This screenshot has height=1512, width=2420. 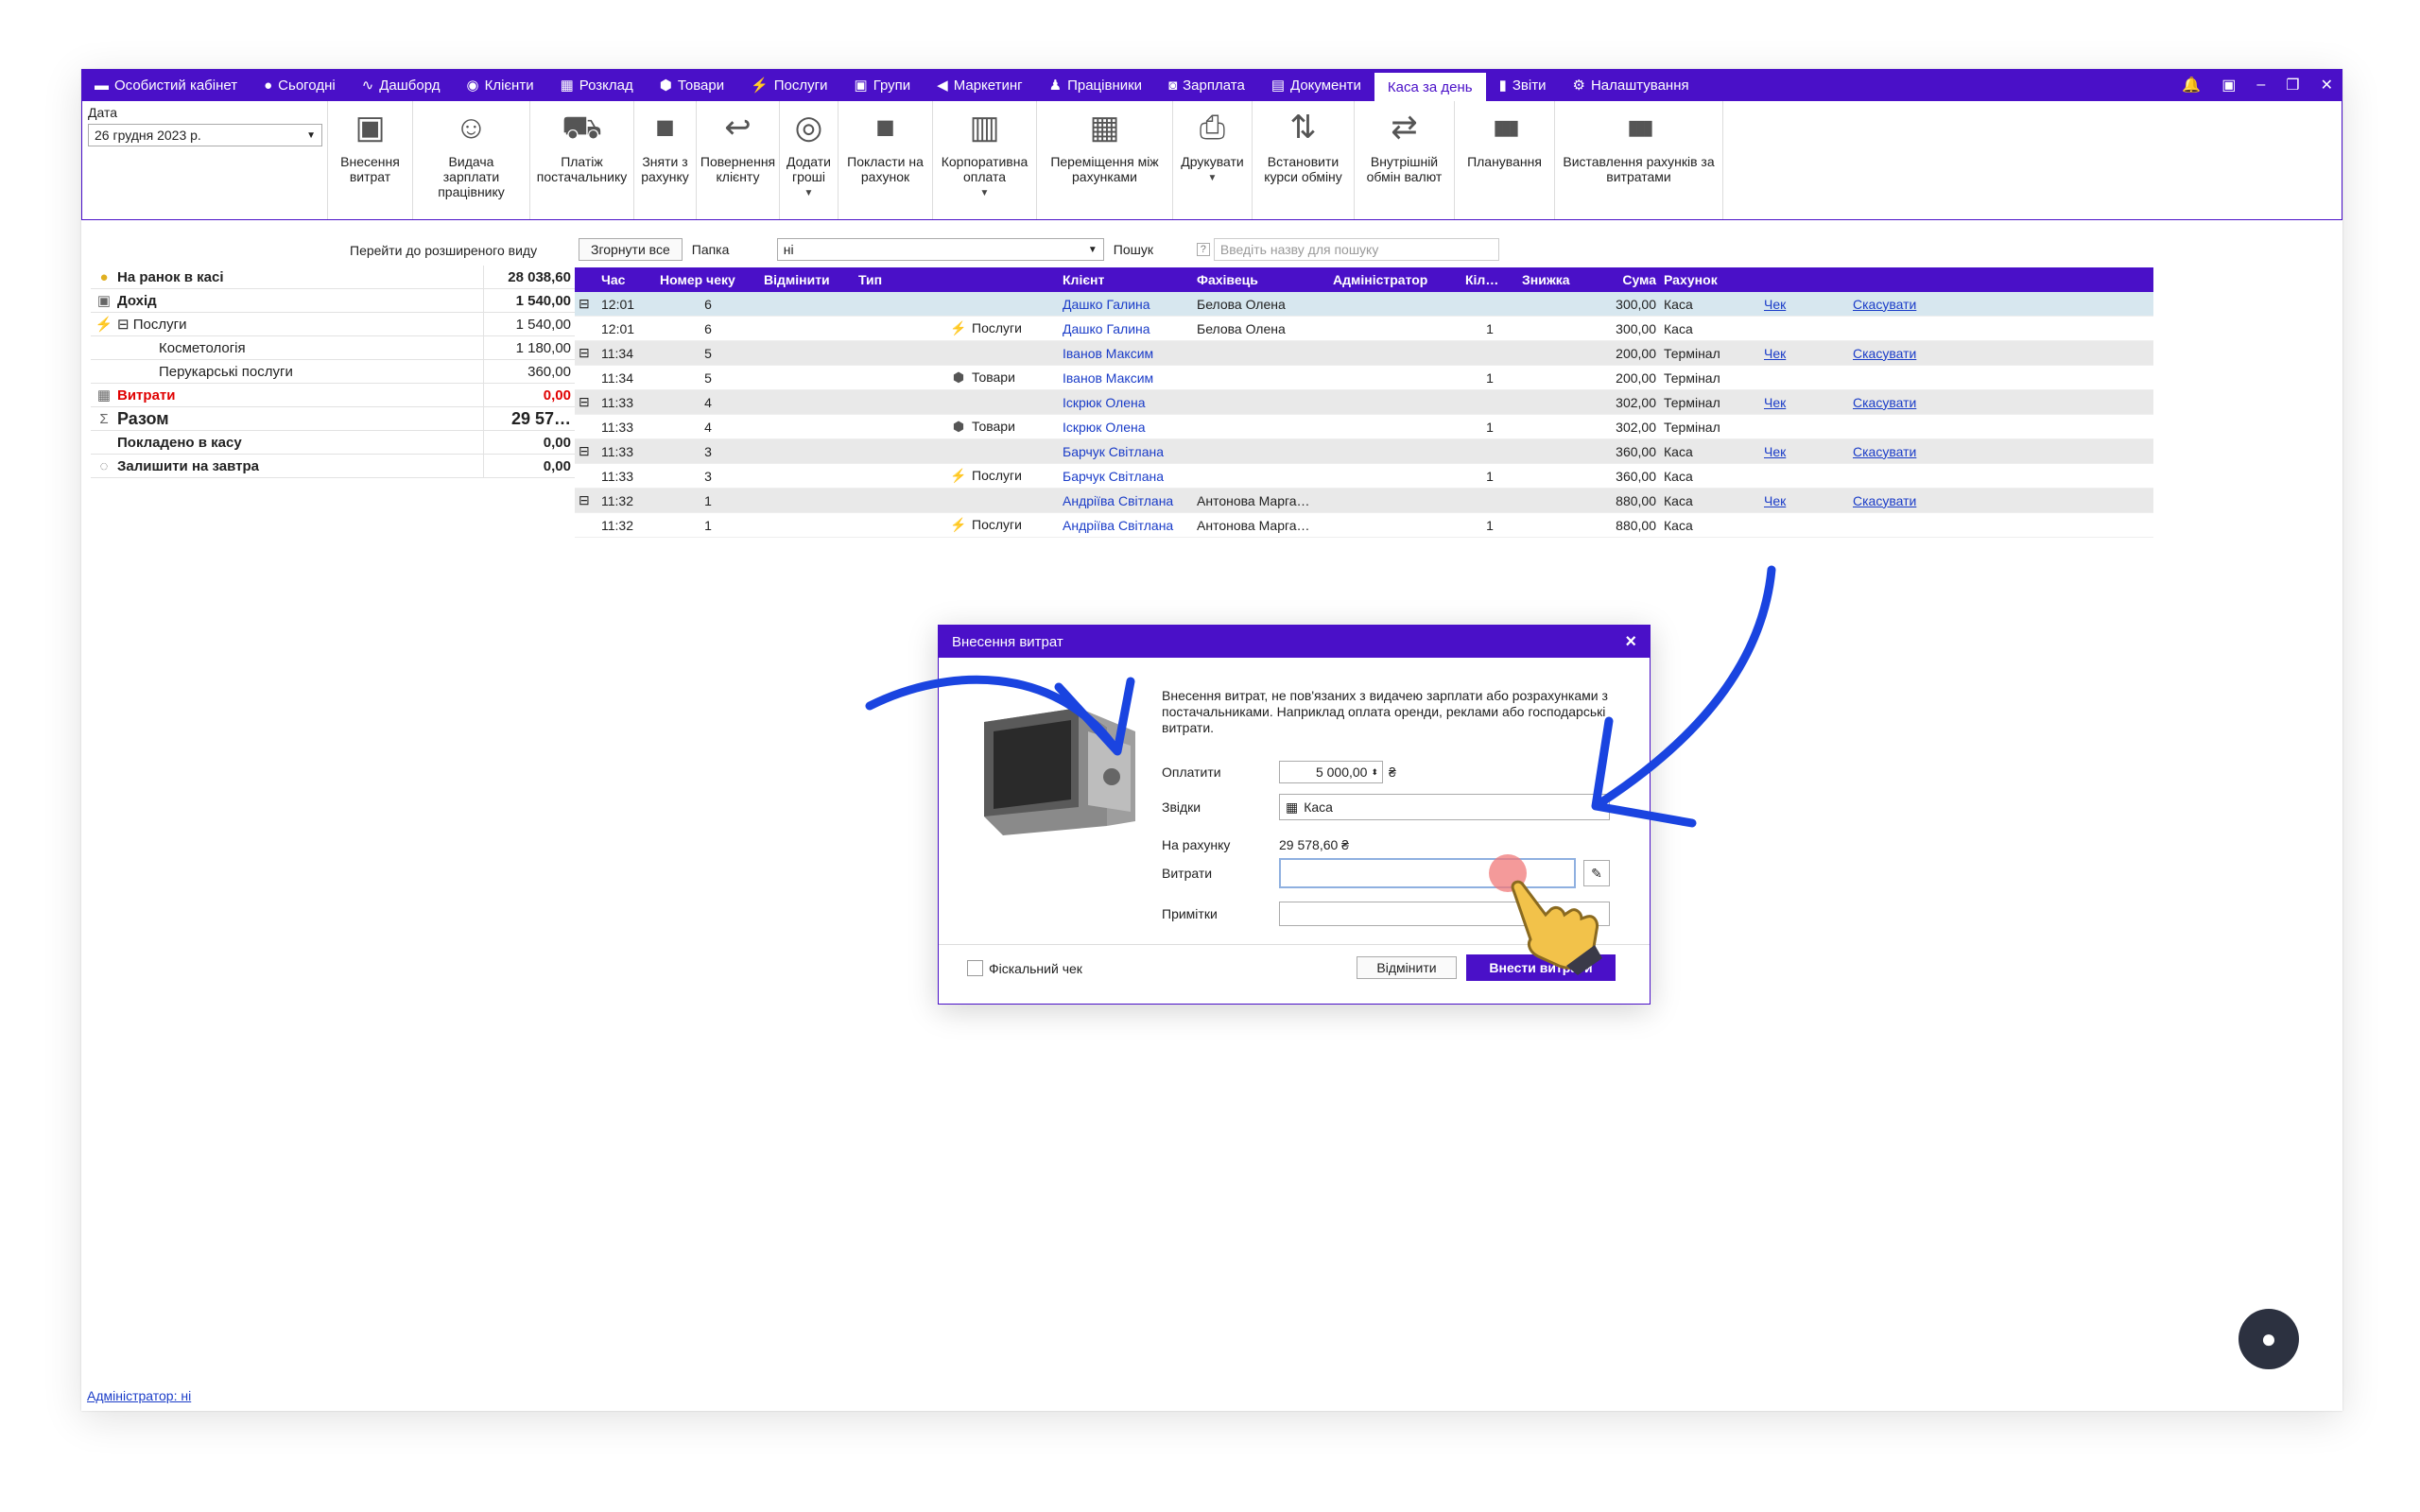 I want to click on admin-status-text: Адміністратор: ні, so click(x=139, y=1395).